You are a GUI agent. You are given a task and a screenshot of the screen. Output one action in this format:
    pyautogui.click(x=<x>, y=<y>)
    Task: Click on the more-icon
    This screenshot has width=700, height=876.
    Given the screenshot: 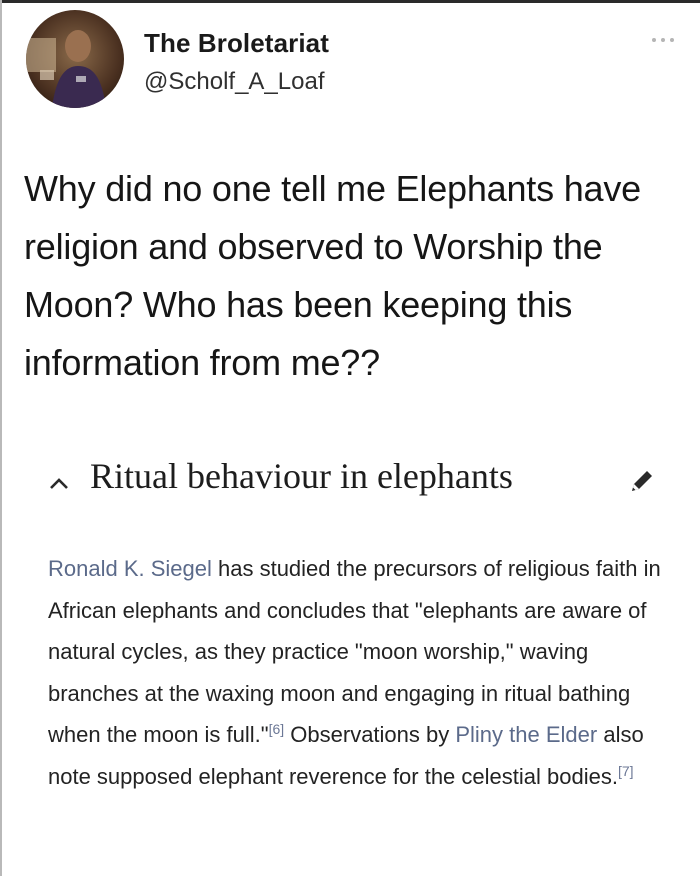 What is the action you would take?
    pyautogui.click(x=663, y=40)
    